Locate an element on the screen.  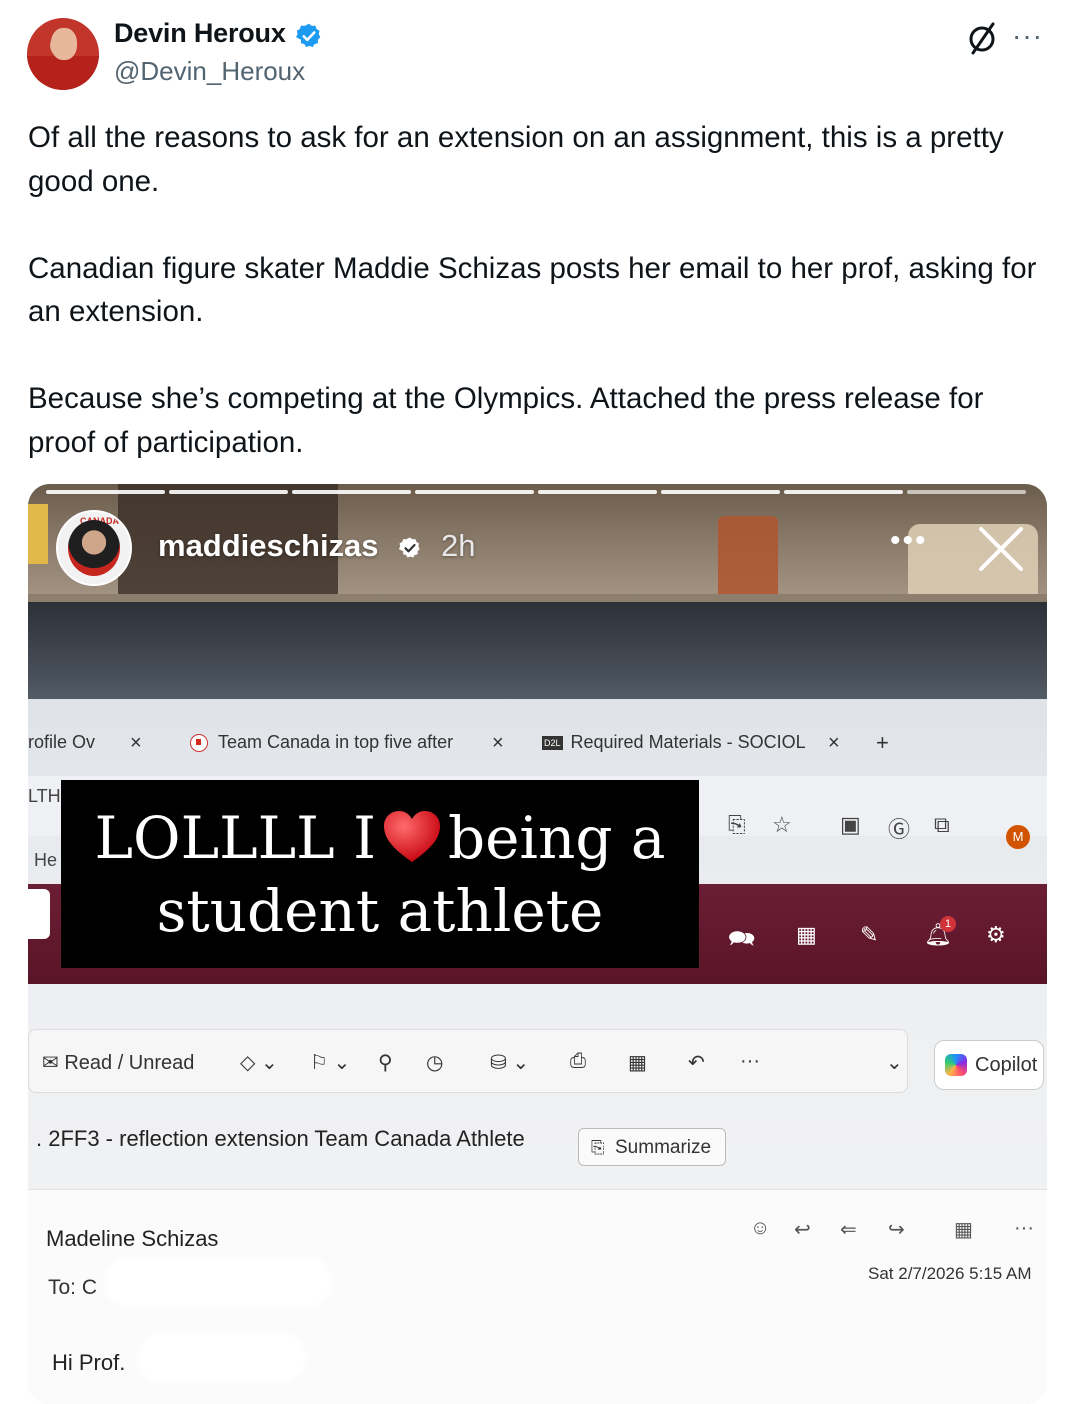
read-unread-button: ✉ Read / Unread is located at coordinates (118, 1062).